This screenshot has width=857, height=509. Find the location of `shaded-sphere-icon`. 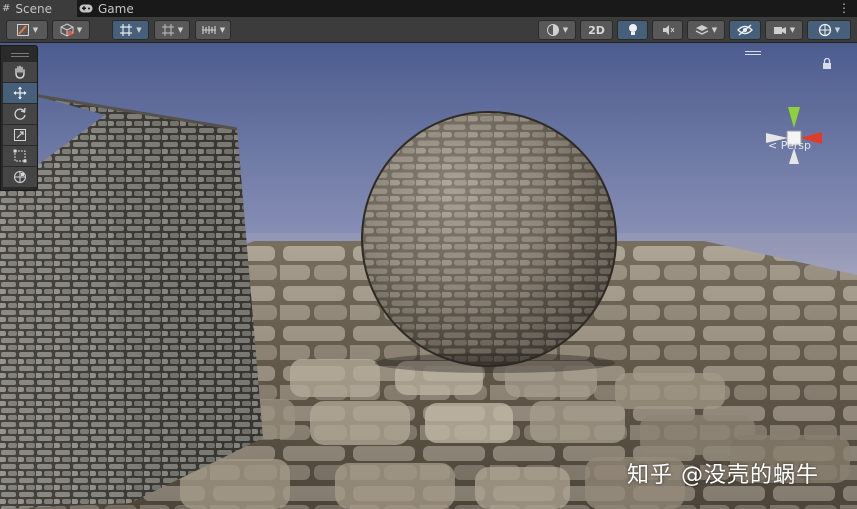

shaded-sphere-icon is located at coordinates (552, 30).